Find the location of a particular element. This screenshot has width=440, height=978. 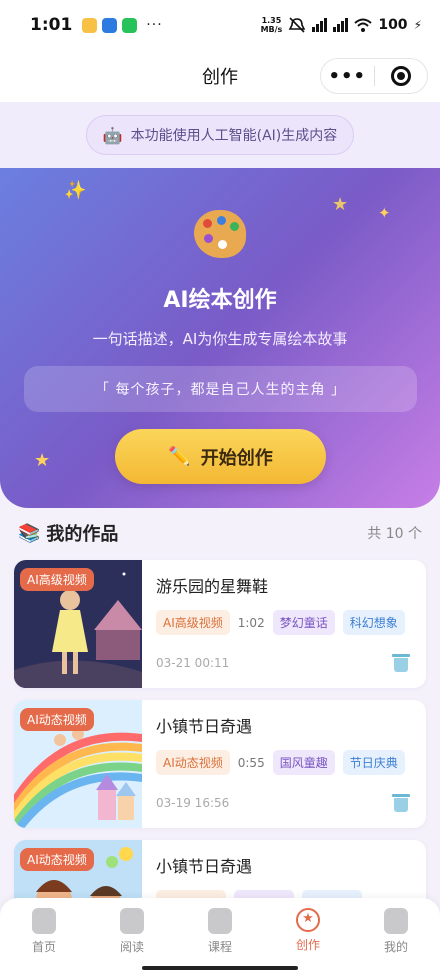

notification-app-icon is located at coordinates (90, 25).